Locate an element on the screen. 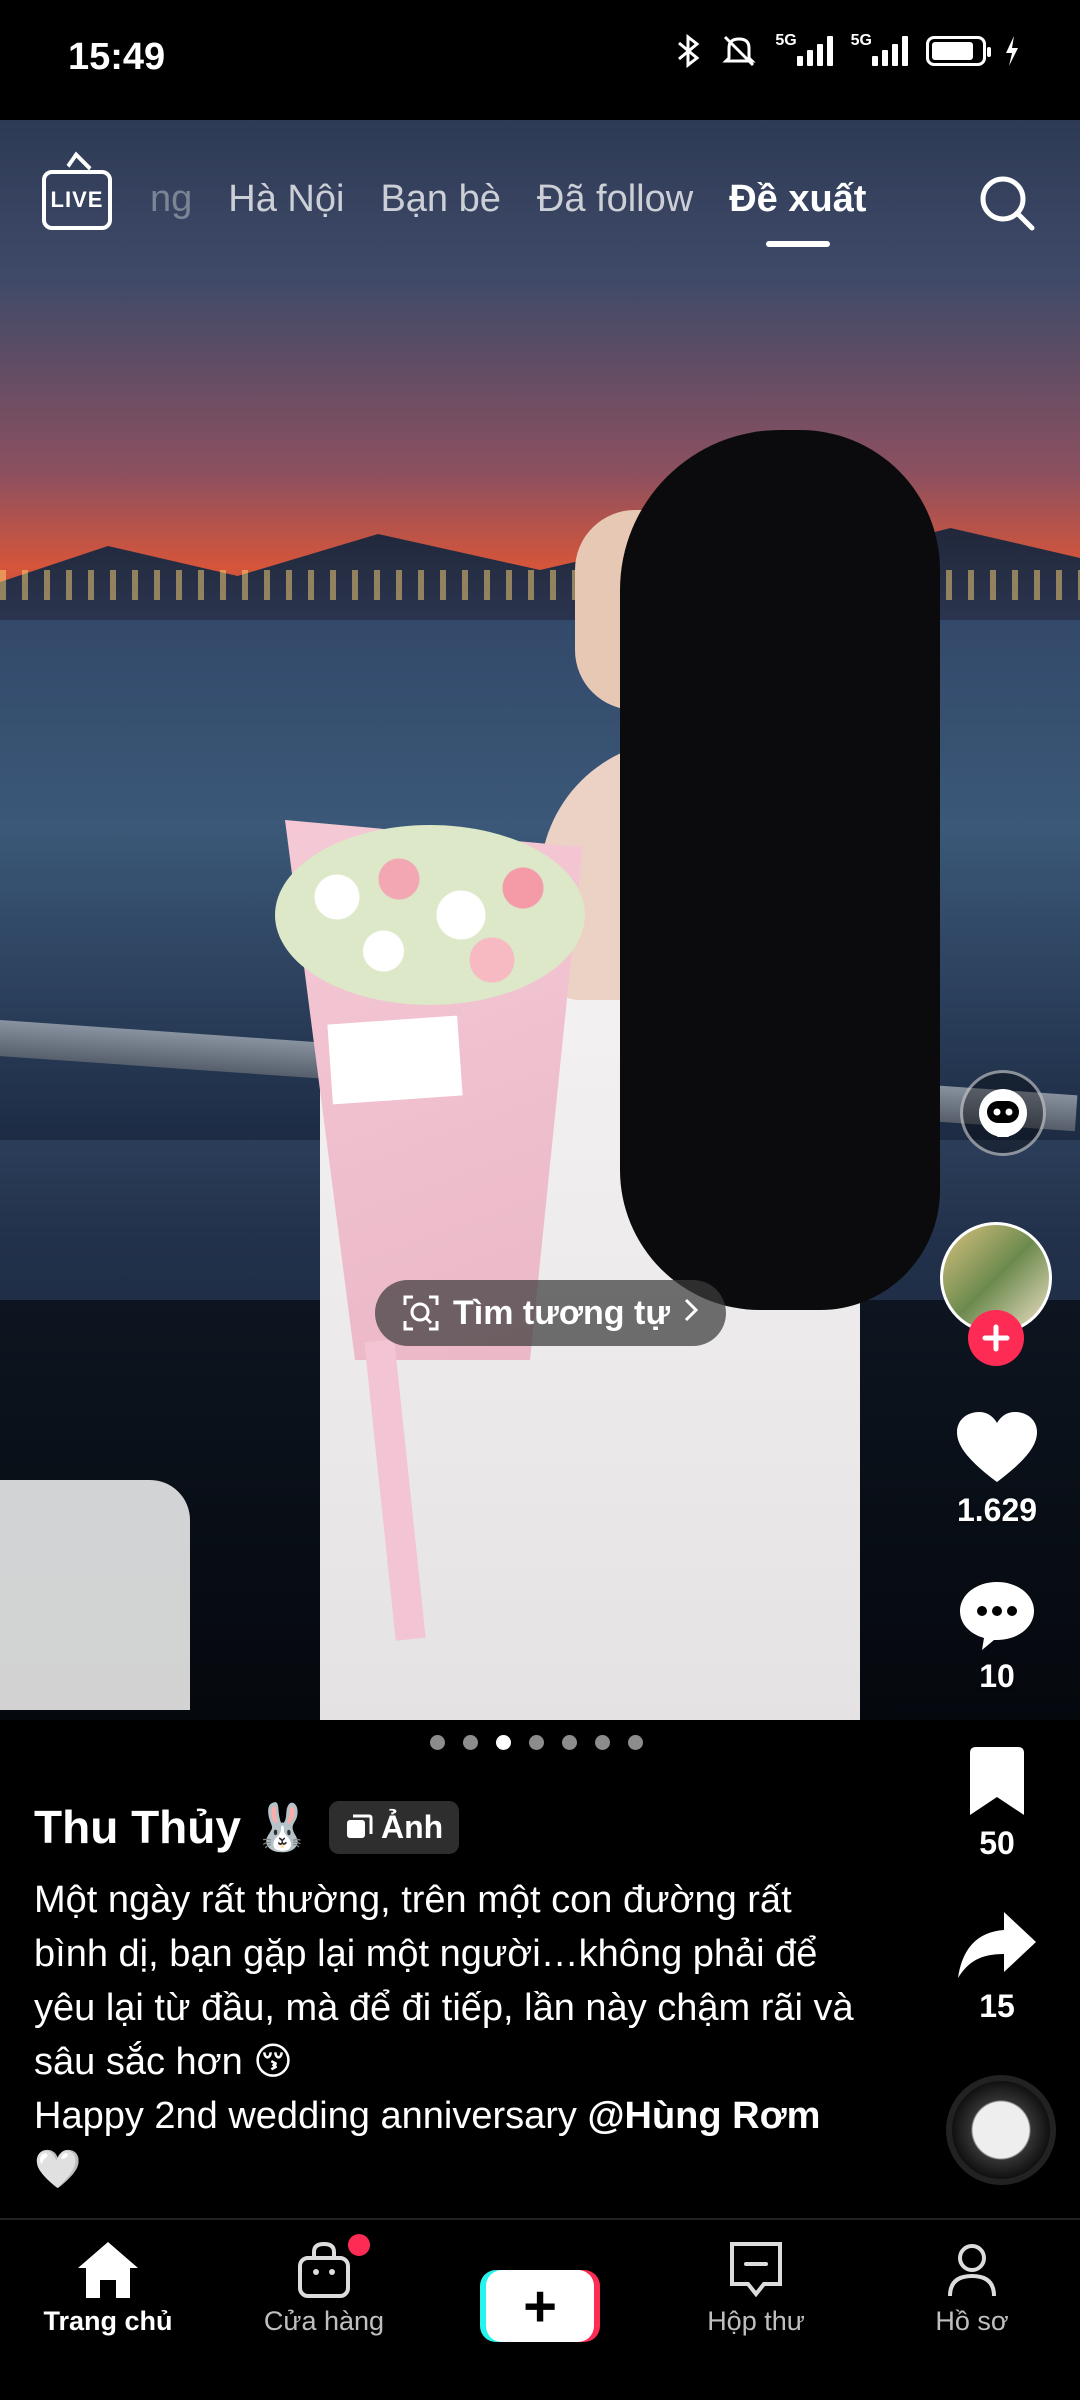  ai-assistant-button is located at coordinates (1003, 1113).